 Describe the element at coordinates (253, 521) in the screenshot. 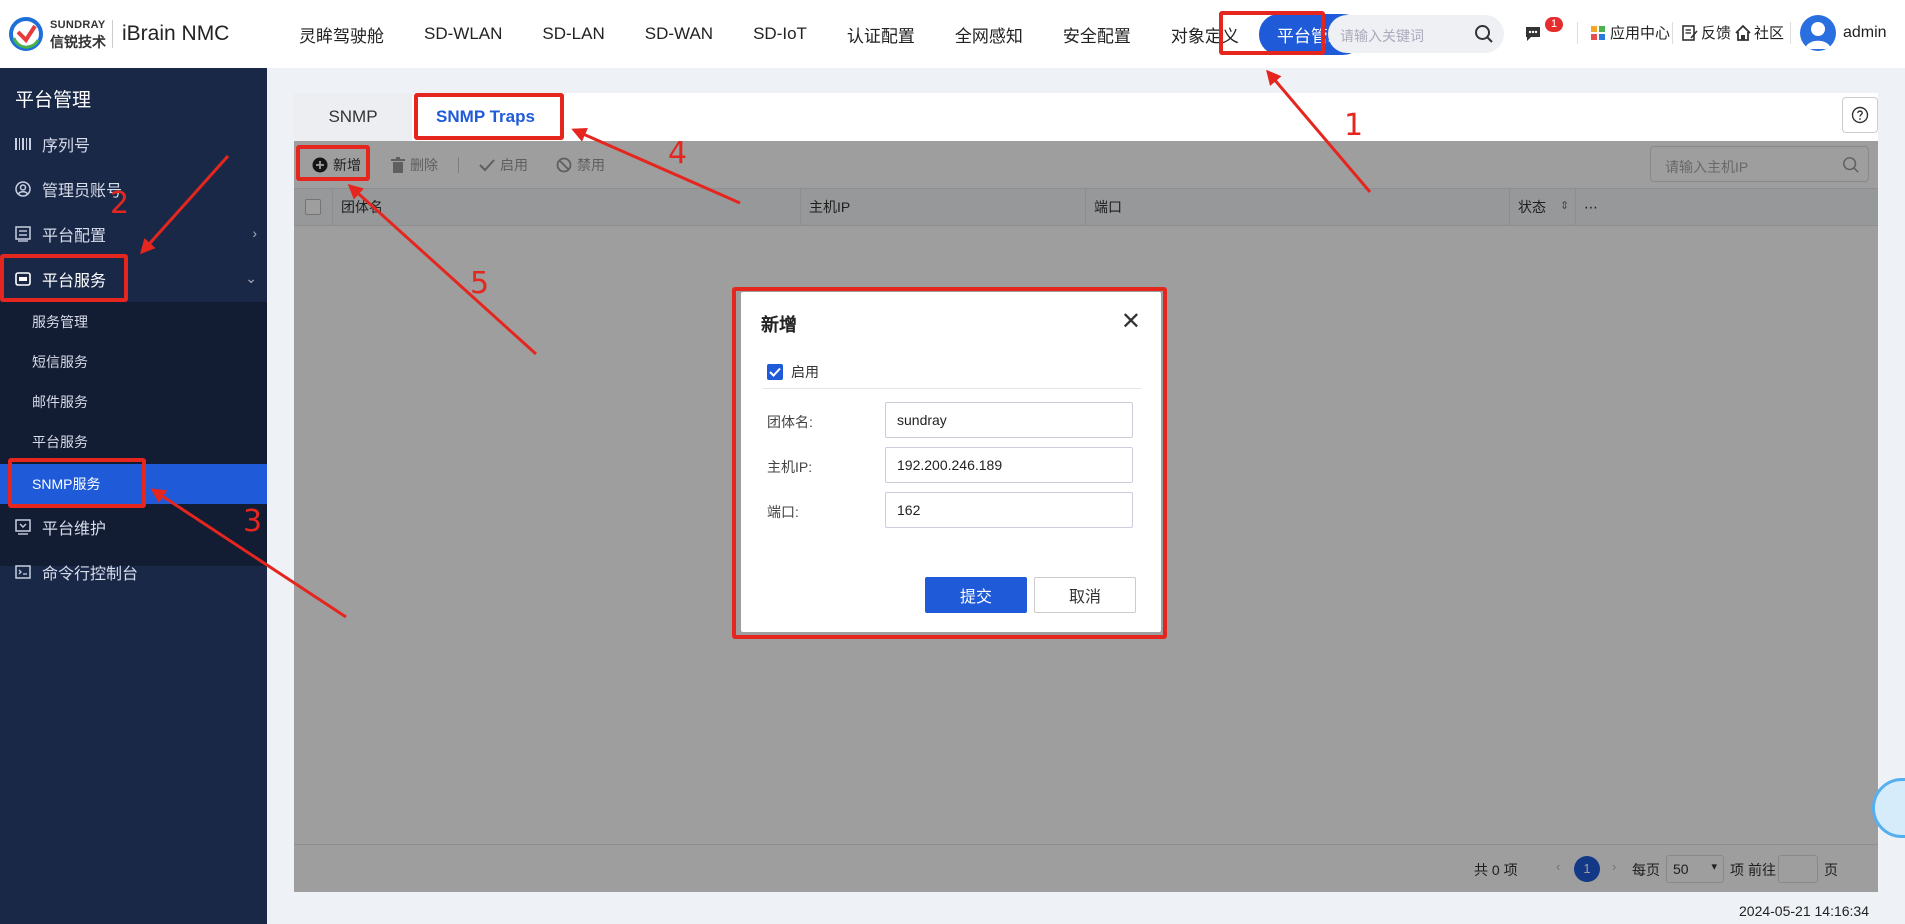

I see `annotation-number-3: 3` at that location.